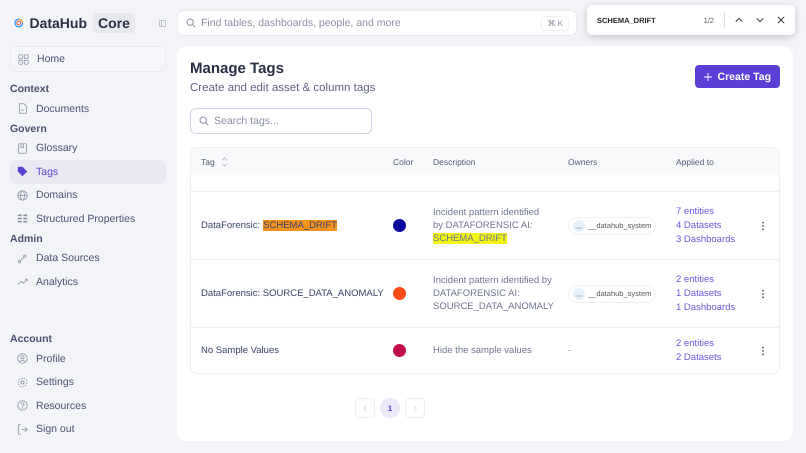 The width and height of the screenshot is (806, 453). What do you see at coordinates (88, 148) in the screenshot?
I see `nav-item: Glossary` at bounding box center [88, 148].